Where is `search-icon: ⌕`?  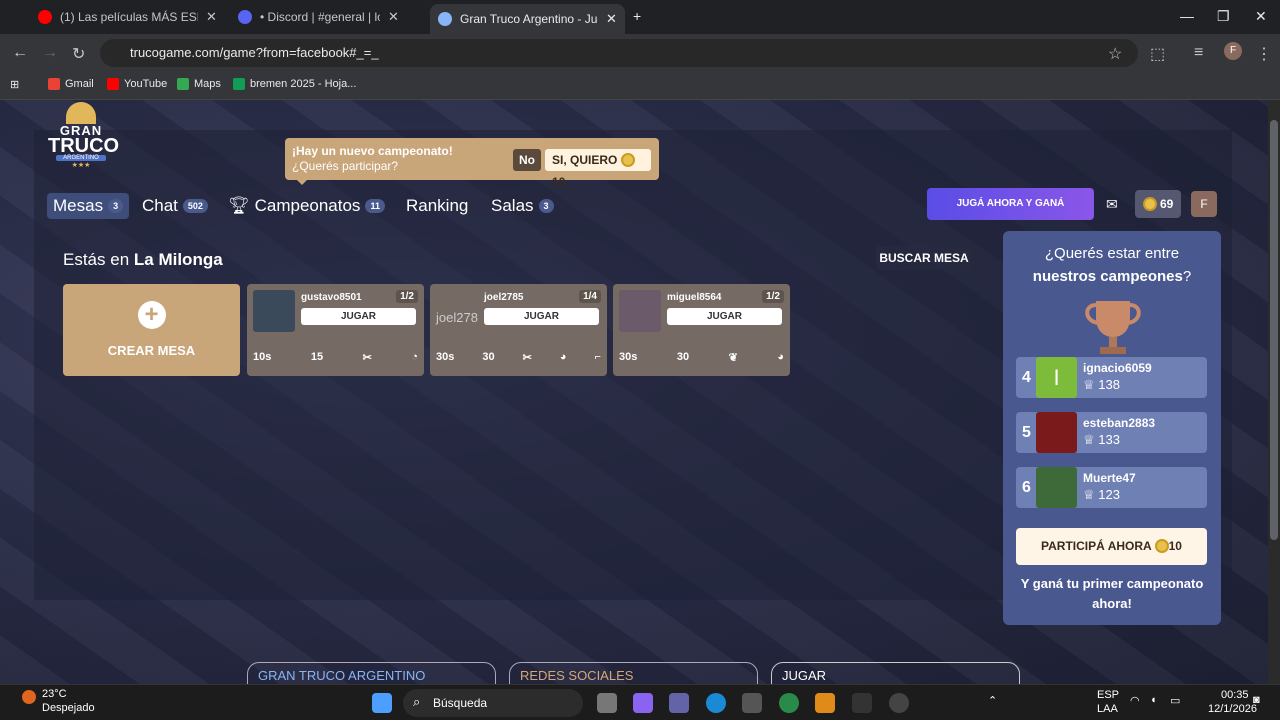 search-icon: ⌕ is located at coordinates (417, 701).